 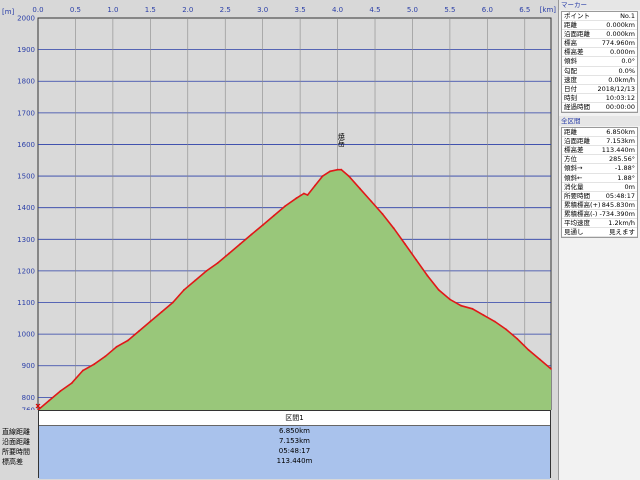 I want to click on x-tick-label: 4.5, so click(x=374, y=10).